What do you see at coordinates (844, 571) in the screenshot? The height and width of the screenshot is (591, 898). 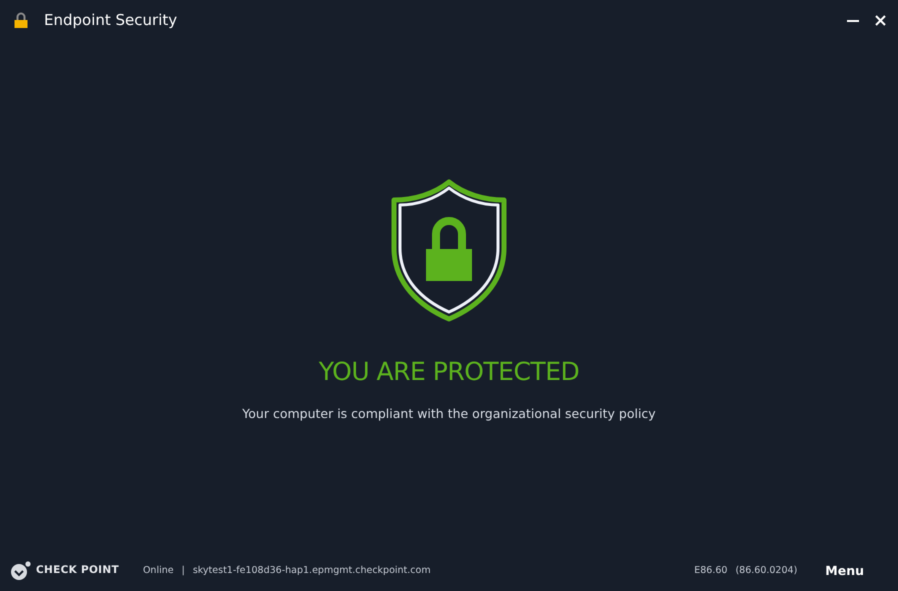 I see `menu-button: Menu` at bounding box center [844, 571].